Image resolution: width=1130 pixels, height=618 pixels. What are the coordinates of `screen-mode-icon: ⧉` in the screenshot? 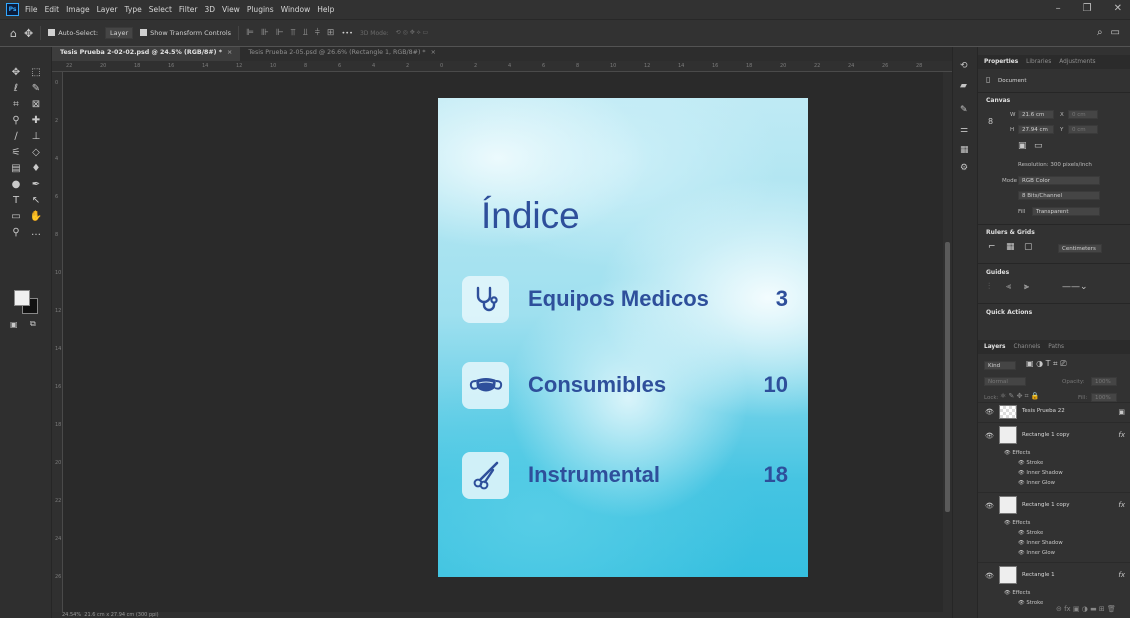 It's located at (33, 324).